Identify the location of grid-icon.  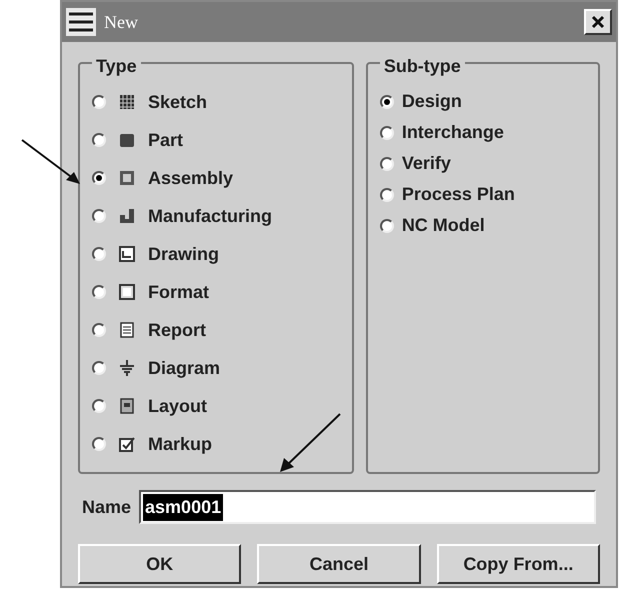
(127, 102).